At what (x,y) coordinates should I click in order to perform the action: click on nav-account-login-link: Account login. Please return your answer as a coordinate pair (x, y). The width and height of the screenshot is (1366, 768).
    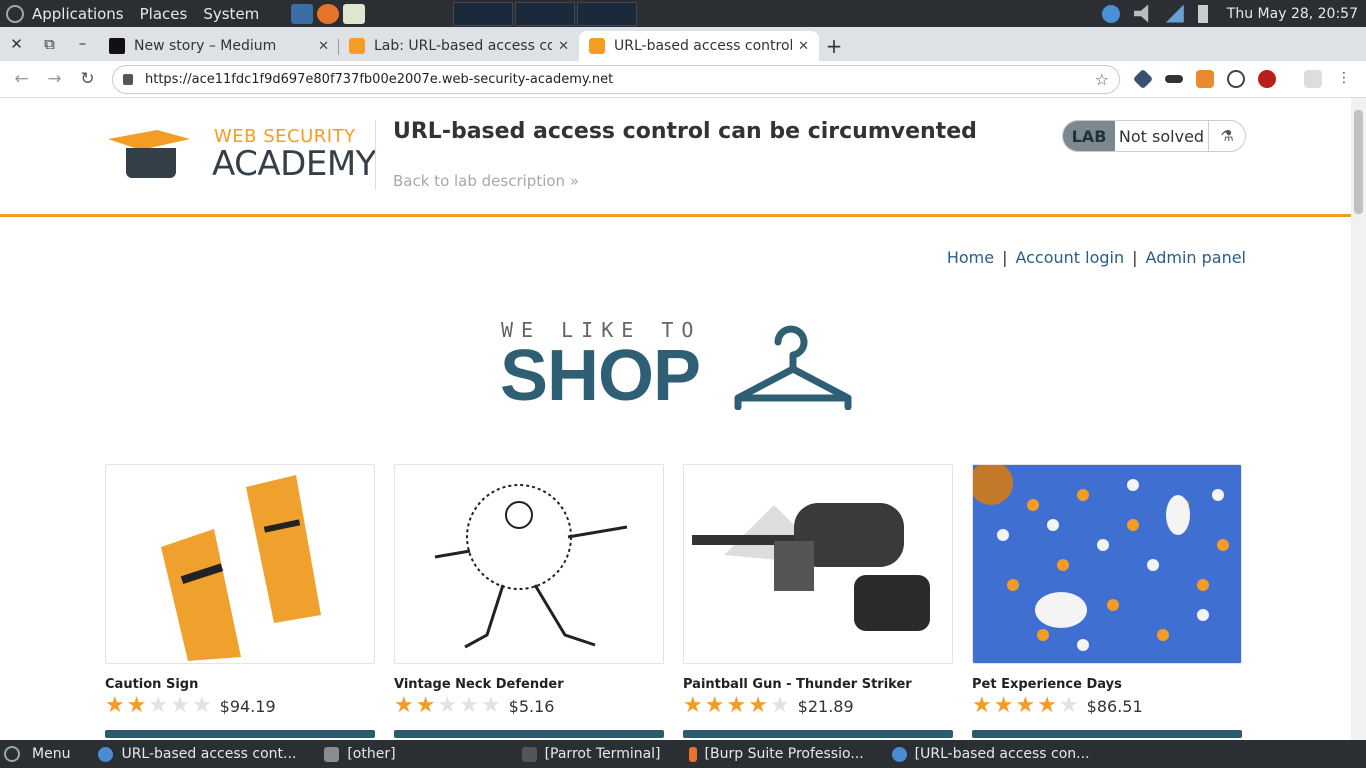
    Looking at the image, I should click on (1069, 257).